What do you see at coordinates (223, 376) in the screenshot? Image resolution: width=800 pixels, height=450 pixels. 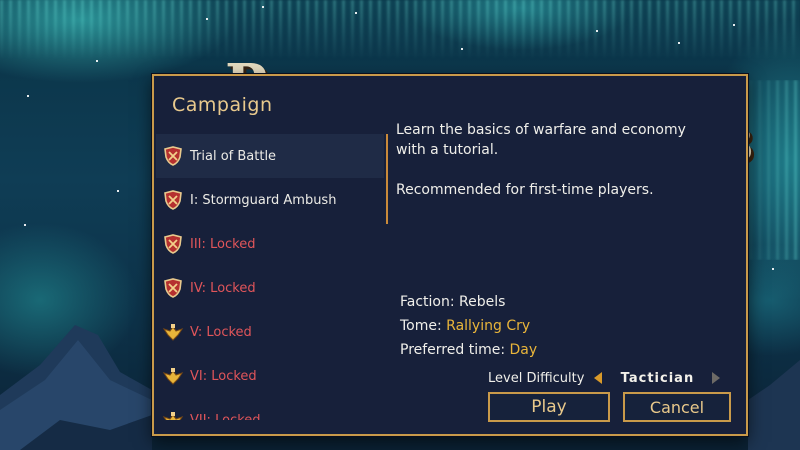 I see `mission-label: VI: Locked` at bounding box center [223, 376].